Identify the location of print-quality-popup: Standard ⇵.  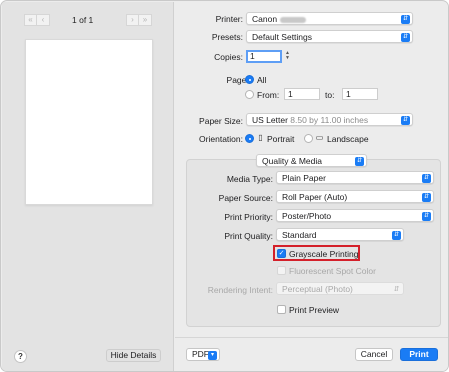
(340, 234).